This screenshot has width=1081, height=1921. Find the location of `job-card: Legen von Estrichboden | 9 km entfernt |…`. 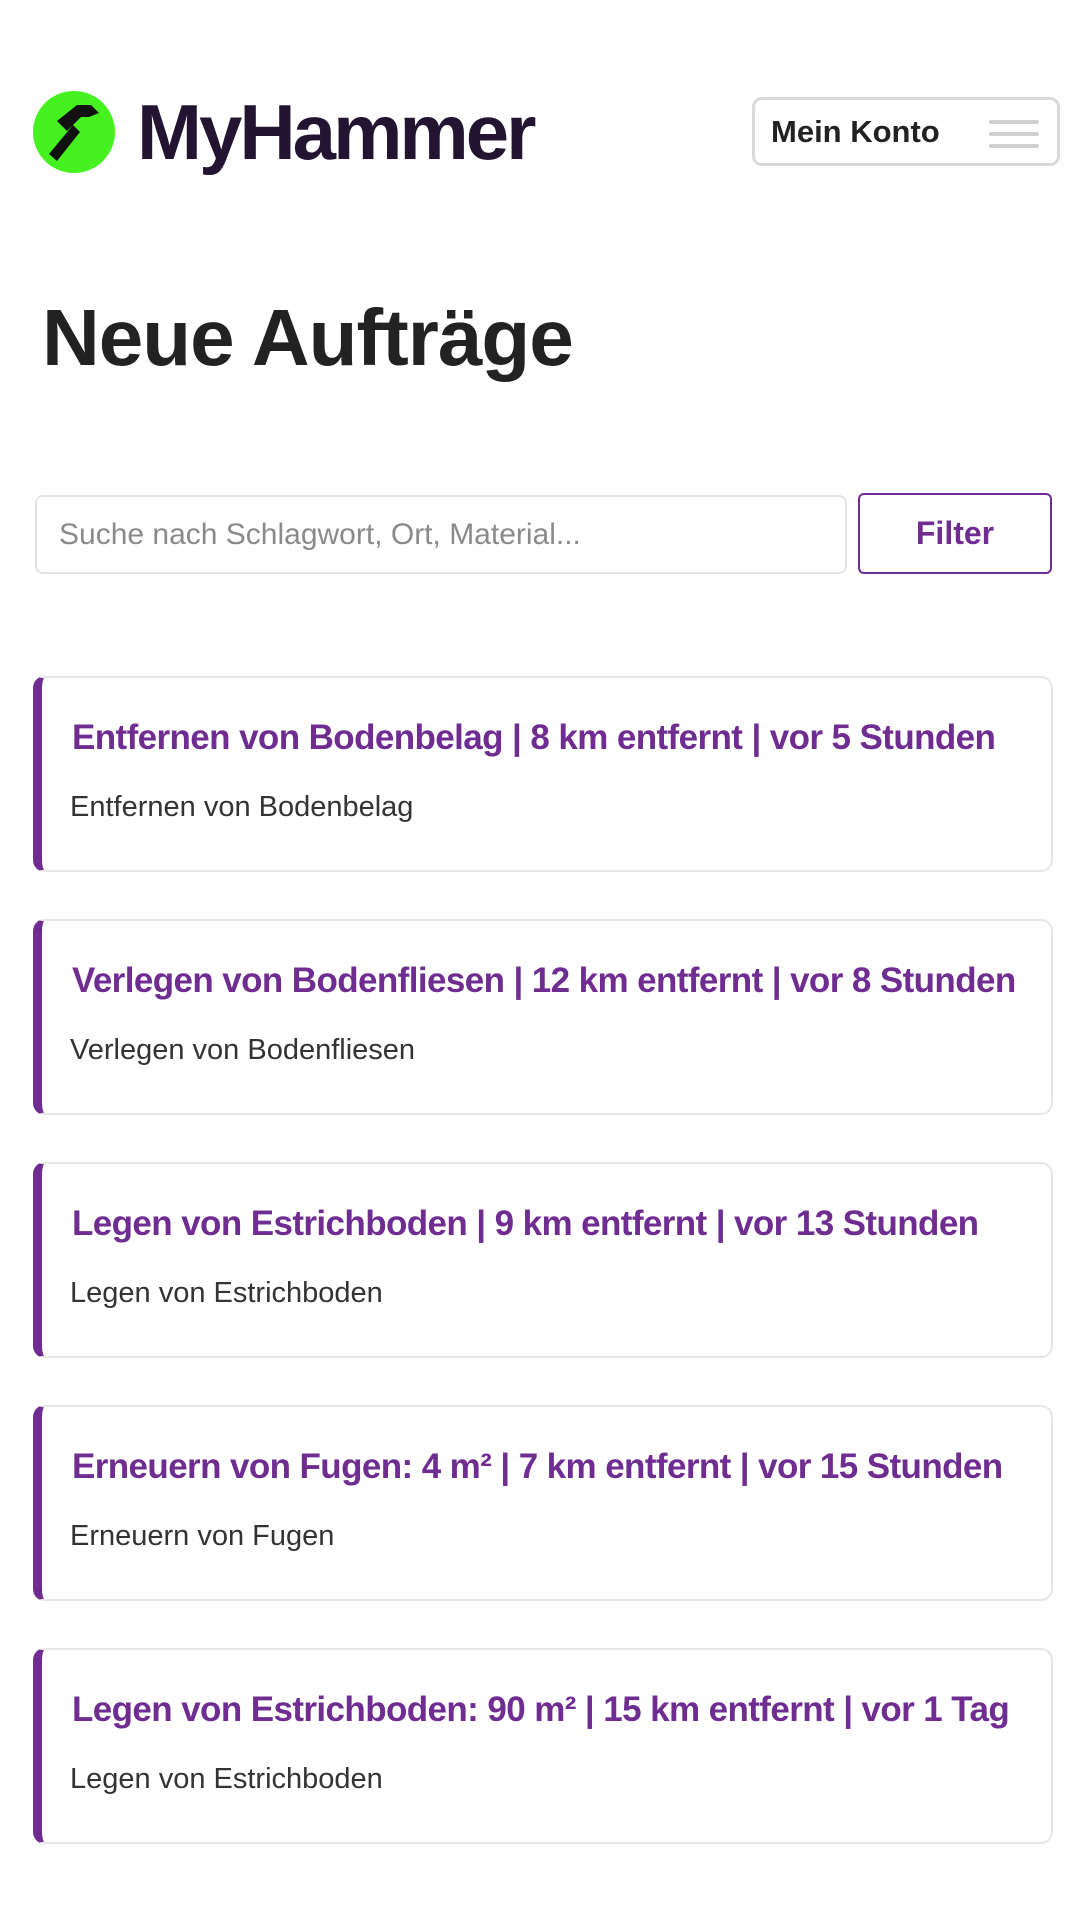

job-card: Legen von Estrichboden | 9 km entfernt |… is located at coordinates (543, 1260).